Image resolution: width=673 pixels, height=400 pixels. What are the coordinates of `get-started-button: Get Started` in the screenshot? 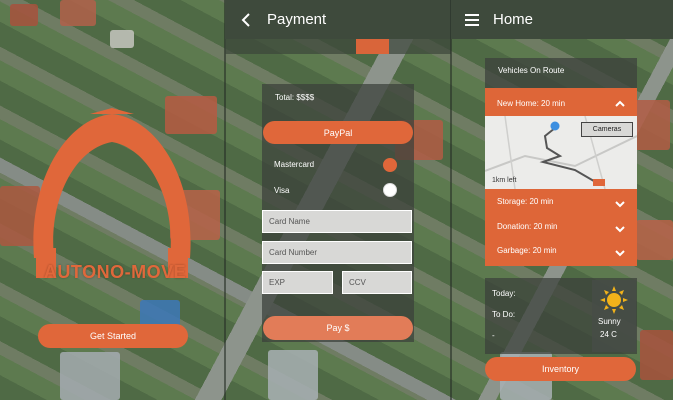 It's located at (113, 336).